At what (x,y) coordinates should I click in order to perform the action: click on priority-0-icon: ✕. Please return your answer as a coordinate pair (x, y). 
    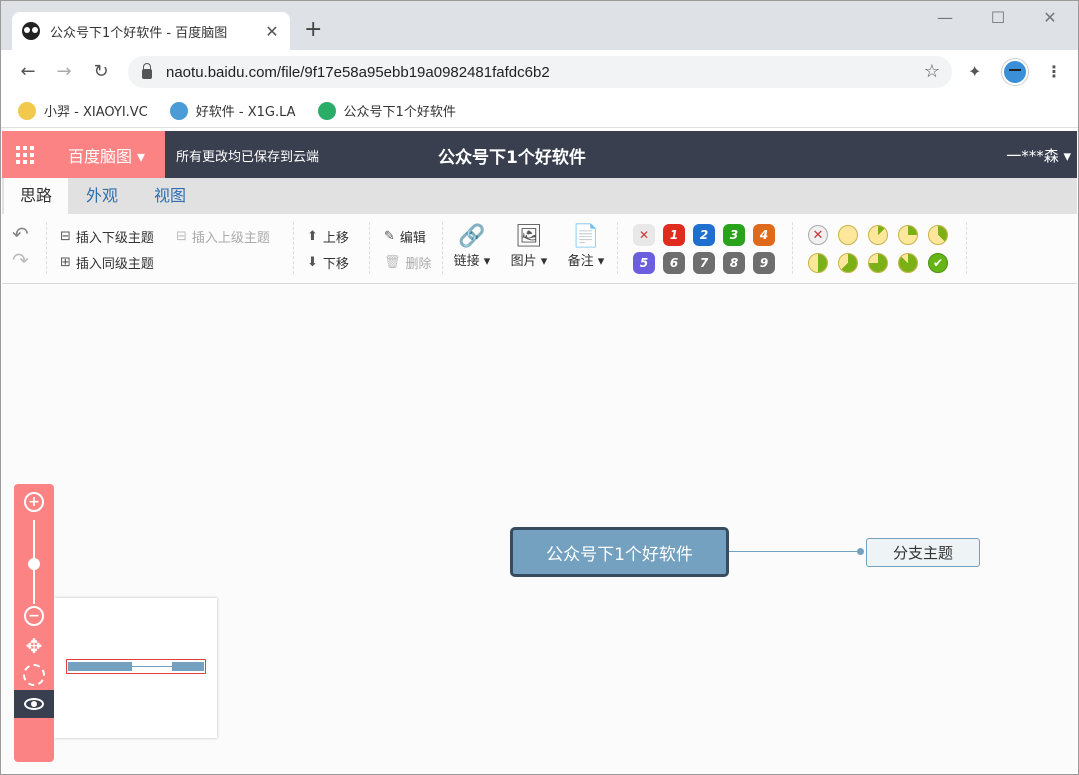
    Looking at the image, I should click on (644, 235).